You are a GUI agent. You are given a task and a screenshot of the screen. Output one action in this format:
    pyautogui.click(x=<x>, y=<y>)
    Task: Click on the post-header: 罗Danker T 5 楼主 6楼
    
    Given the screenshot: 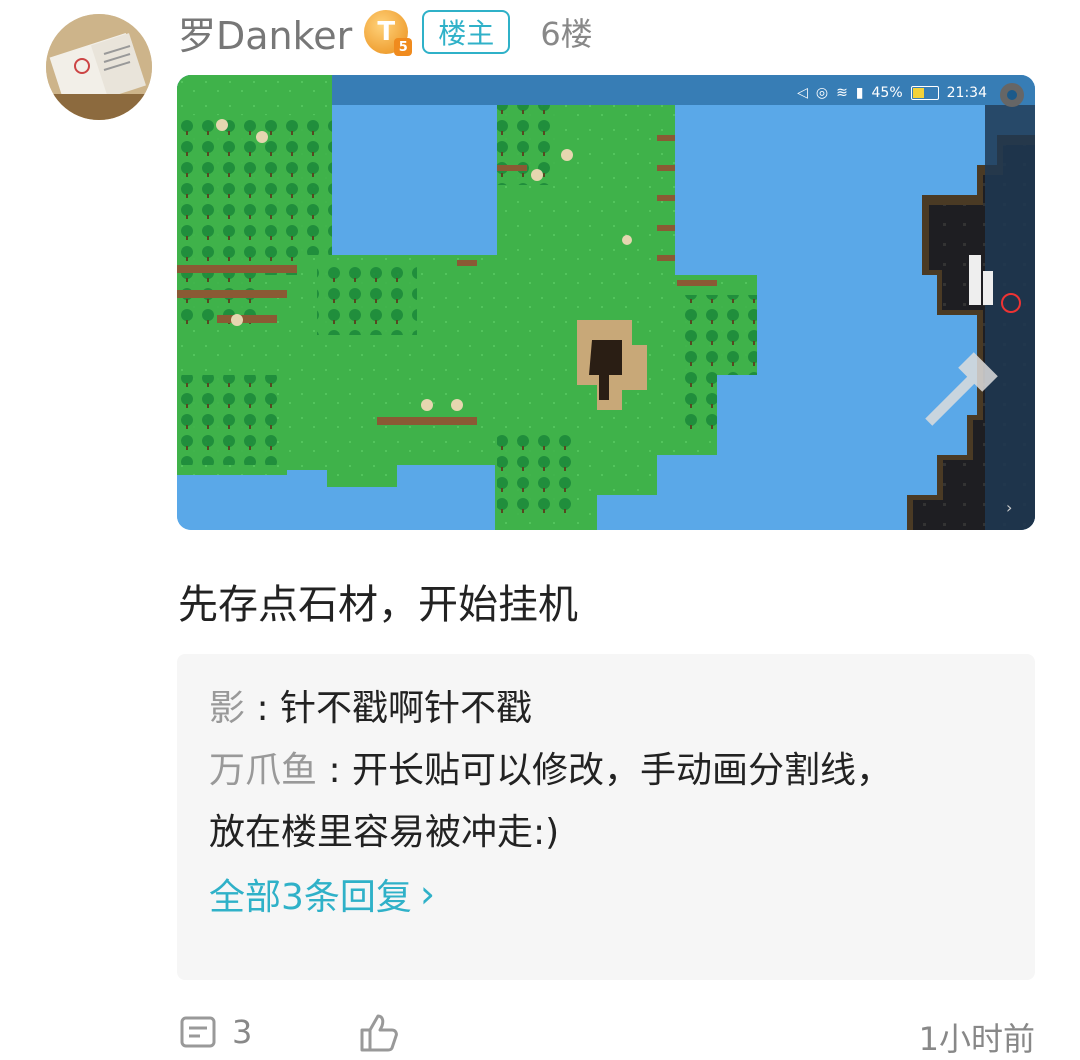 What is the action you would take?
    pyautogui.click(x=385, y=32)
    